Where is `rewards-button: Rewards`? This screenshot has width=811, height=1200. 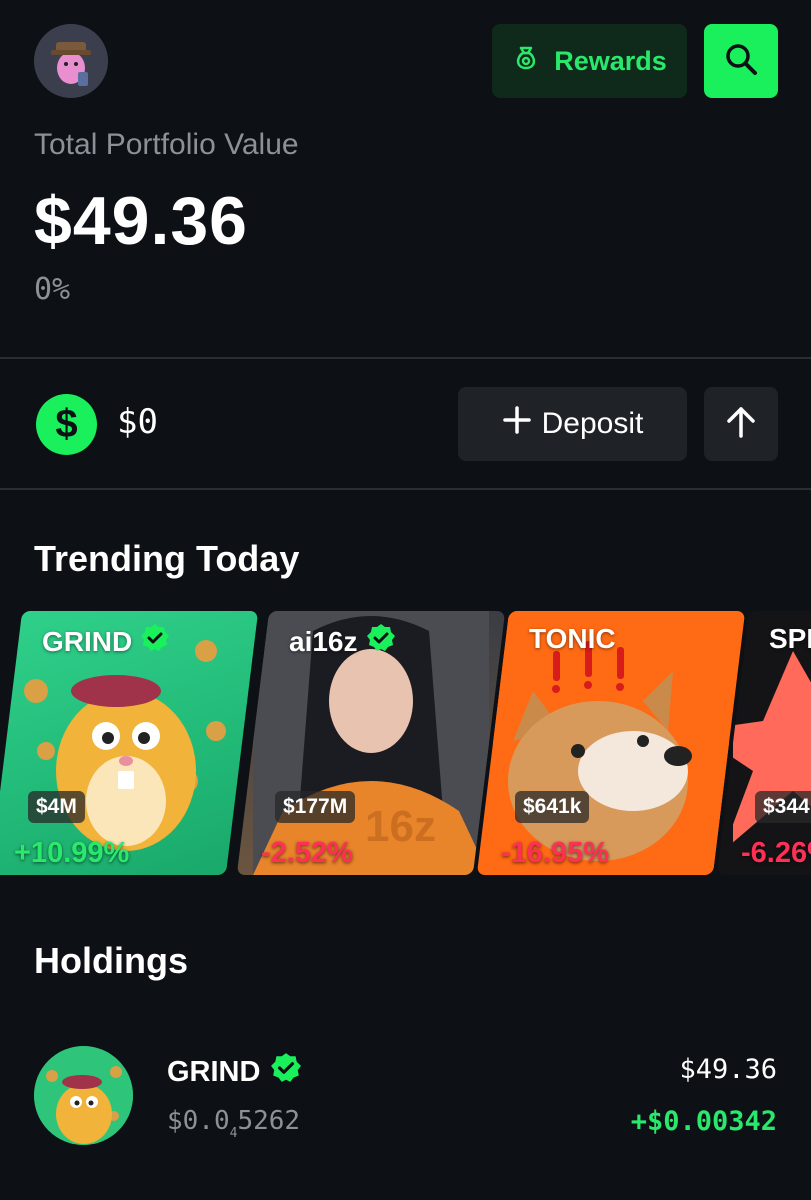 rewards-button: Rewards is located at coordinates (589, 61).